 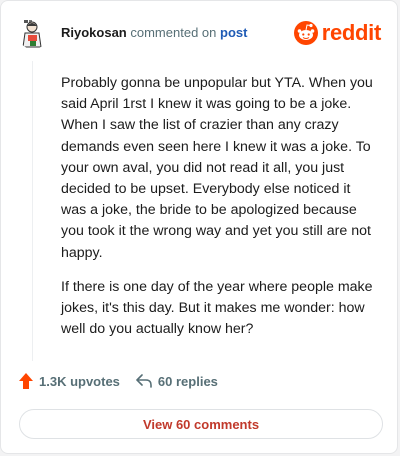 I want to click on avatar-image, so click(x=33, y=33).